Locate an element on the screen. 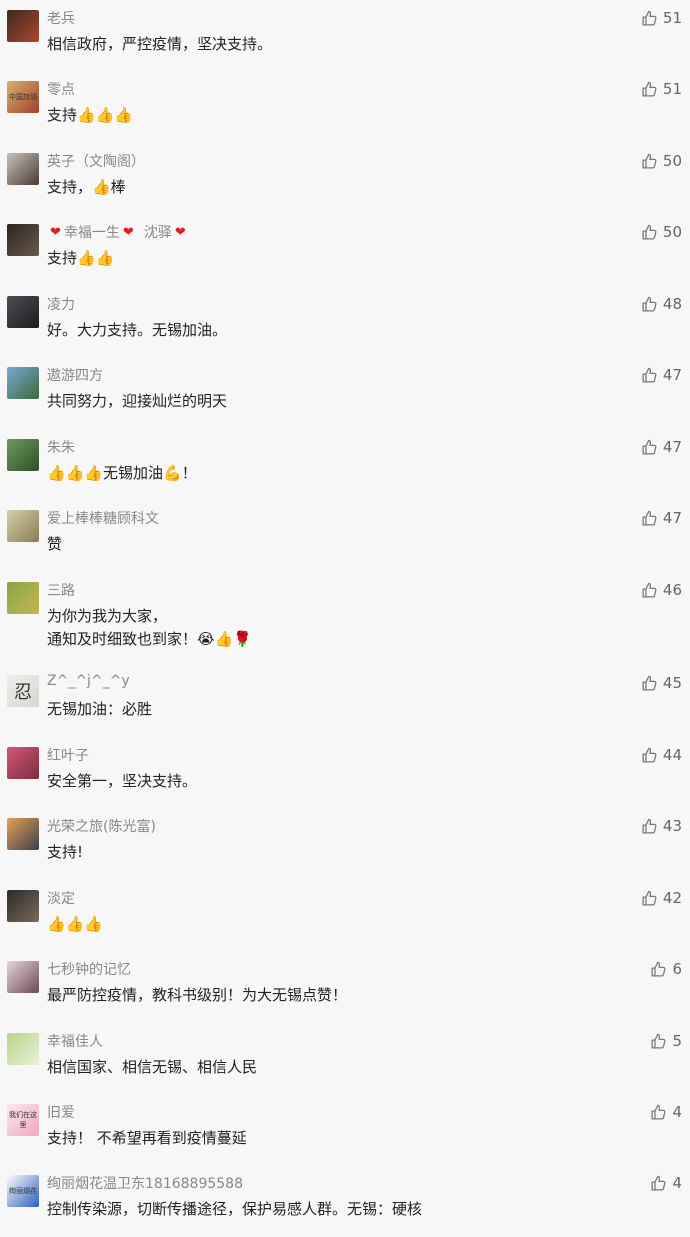 The width and height of the screenshot is (690, 1237). like-button: 43 is located at coordinates (661, 826).